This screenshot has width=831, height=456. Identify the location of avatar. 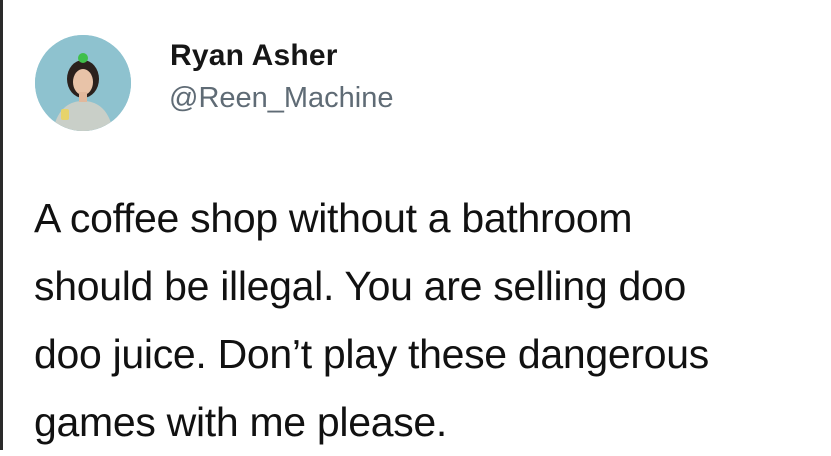
(83, 83).